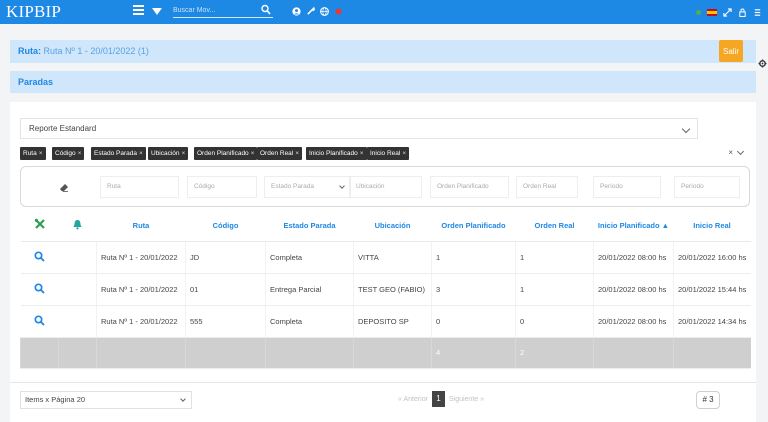 This screenshot has width=768, height=422. Describe the element at coordinates (712, 226) in the screenshot. I see `col-header-inicio-real: Inicio Real` at that location.